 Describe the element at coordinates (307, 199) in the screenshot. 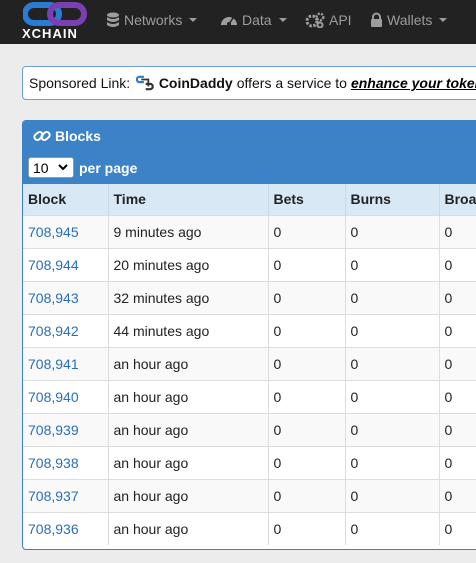

I see `column-header-bets: Bets` at that location.